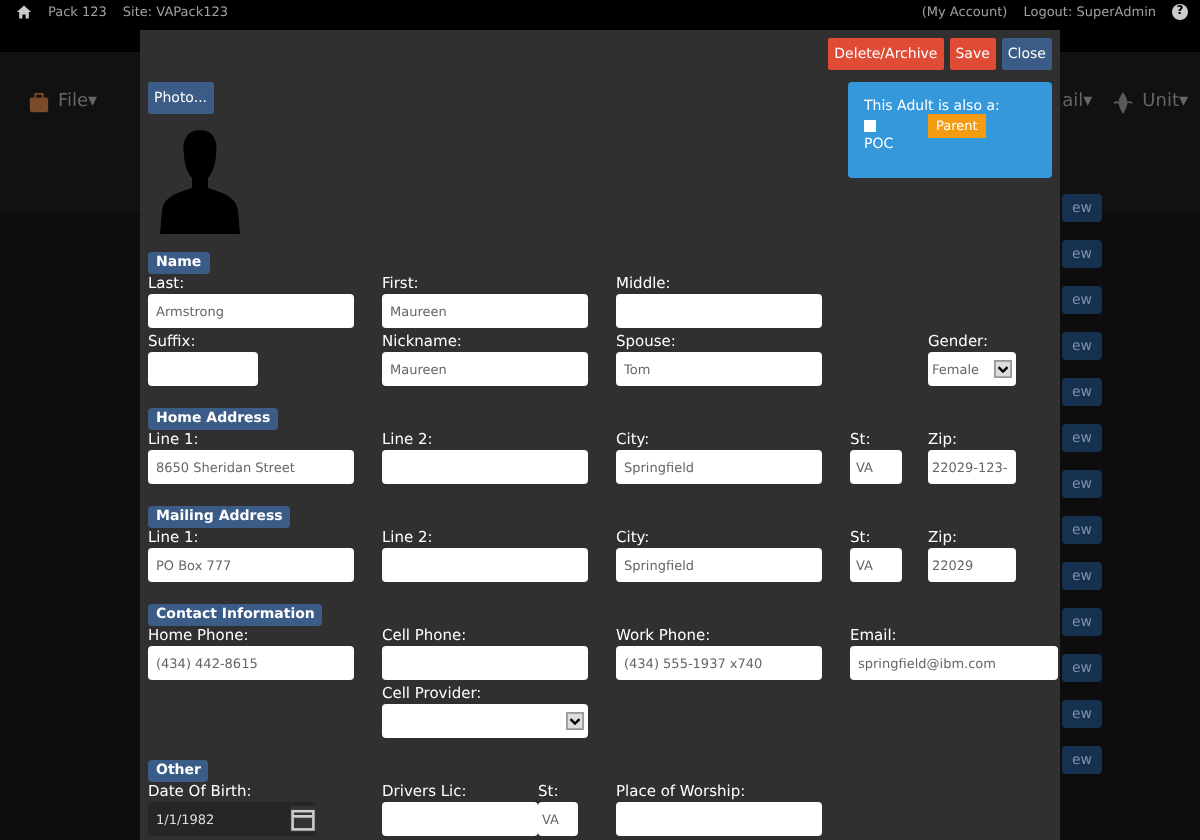  Describe the element at coordinates (870, 125) in the screenshot. I see `poc-checkbox` at that location.